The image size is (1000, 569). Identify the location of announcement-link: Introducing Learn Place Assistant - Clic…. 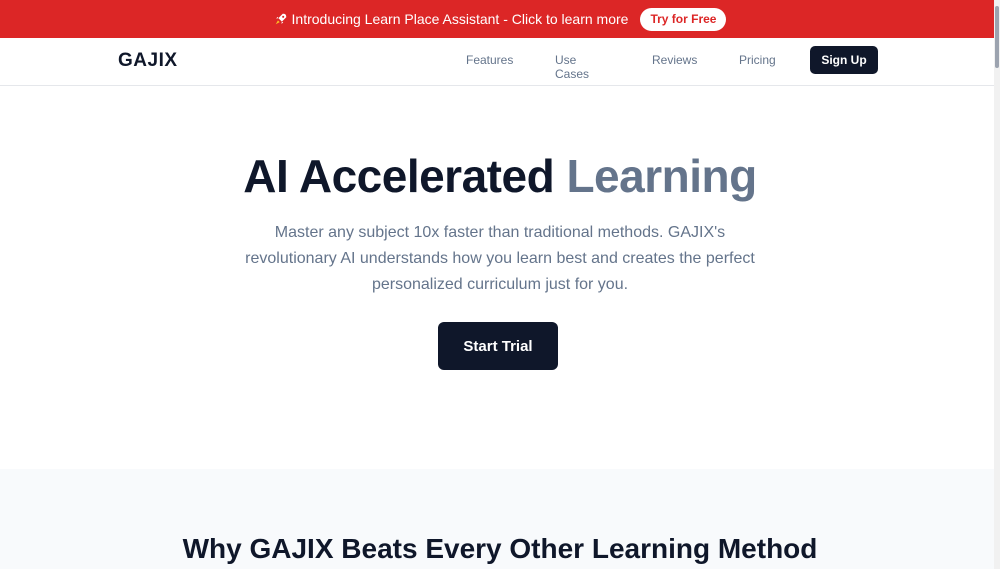
(451, 19).